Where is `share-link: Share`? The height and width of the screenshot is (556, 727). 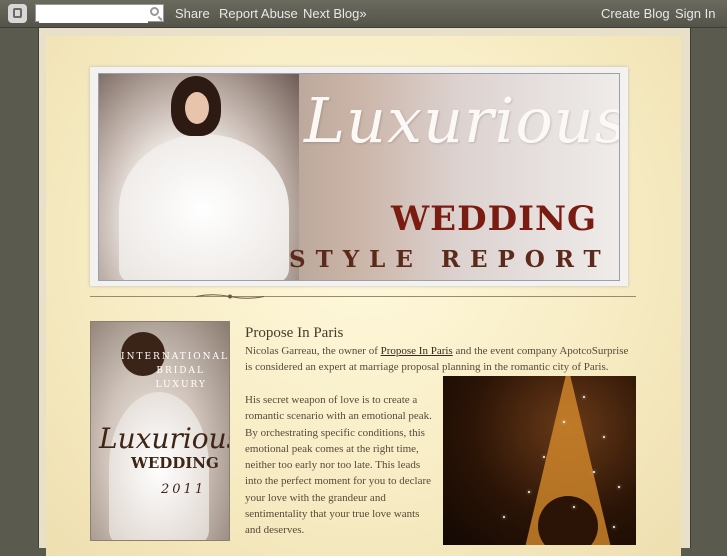 share-link: Share is located at coordinates (192, 13).